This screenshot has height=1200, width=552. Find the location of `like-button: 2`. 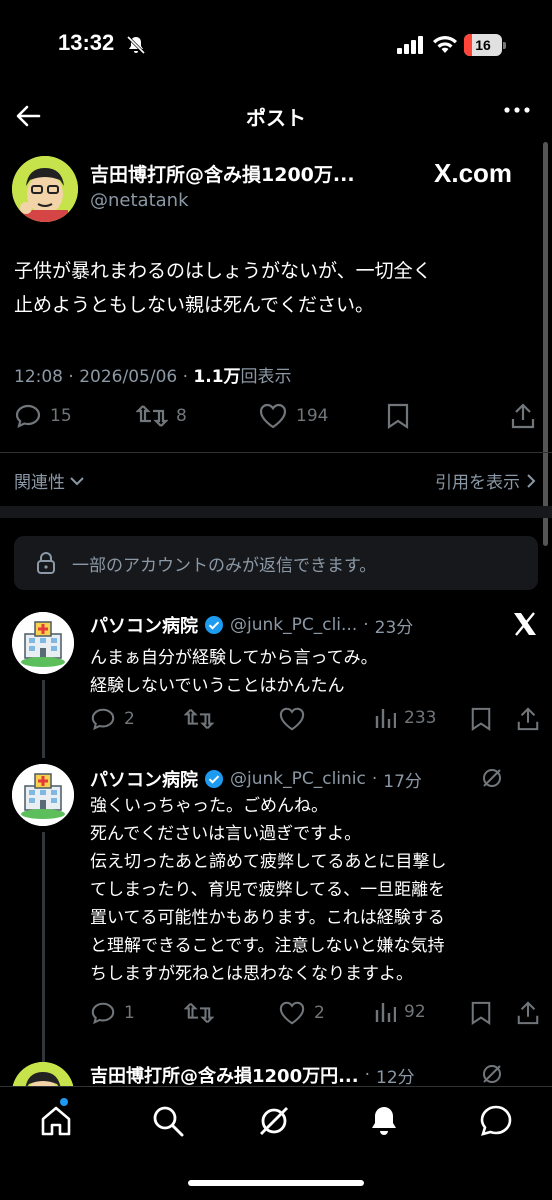

like-button: 2 is located at coordinates (301, 1013).